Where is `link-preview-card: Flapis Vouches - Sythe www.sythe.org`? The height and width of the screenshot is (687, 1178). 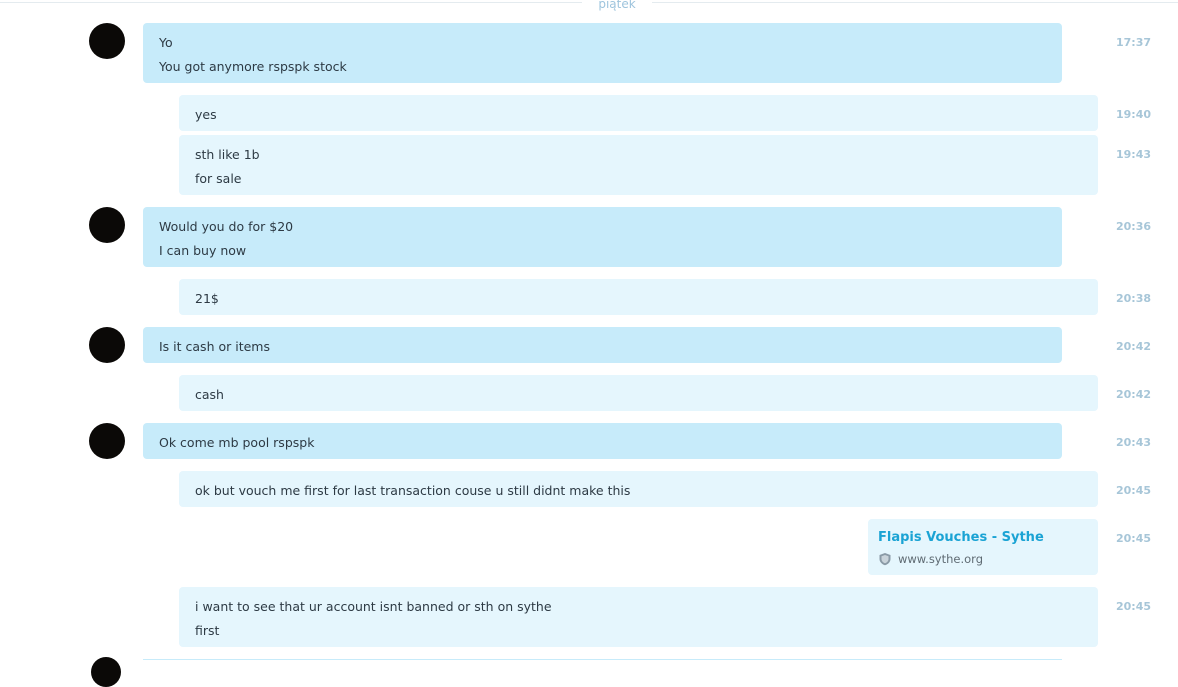
link-preview-card: Flapis Vouches - Sythe www.sythe.org is located at coordinates (983, 547).